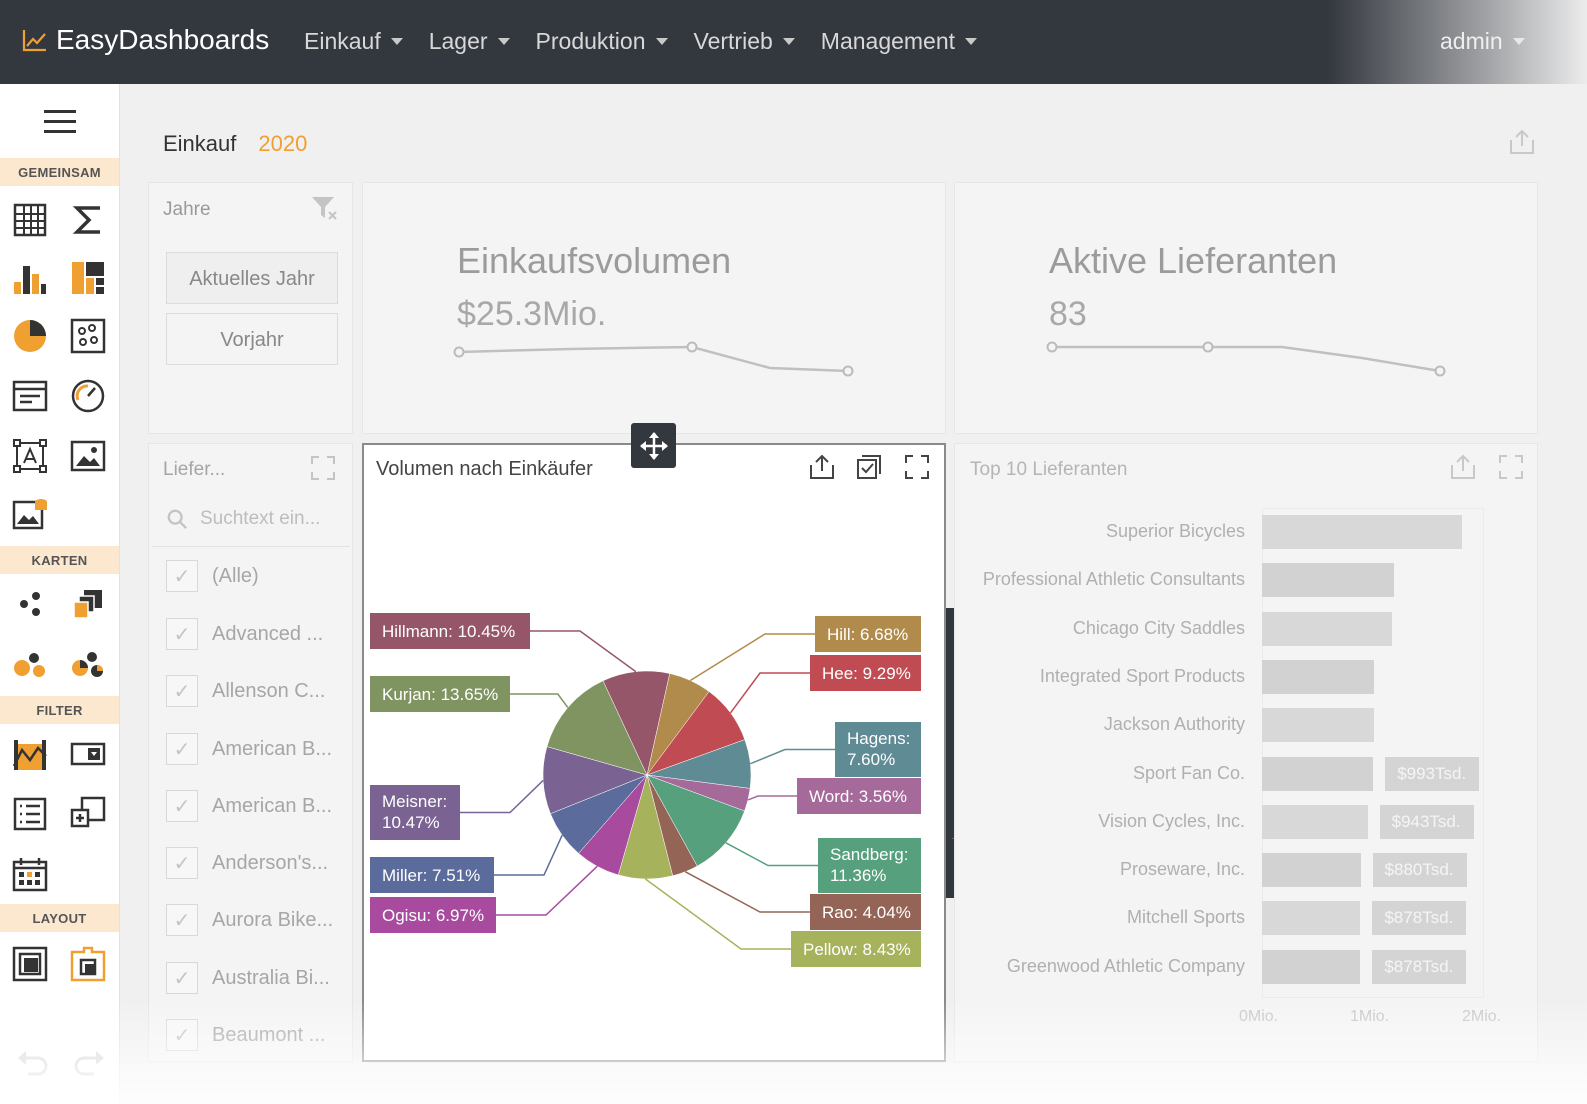 This screenshot has width=1587, height=1104. Describe the element at coordinates (857, 949) in the screenshot. I see `pie-data-label: Pellow: 8.43%` at that location.